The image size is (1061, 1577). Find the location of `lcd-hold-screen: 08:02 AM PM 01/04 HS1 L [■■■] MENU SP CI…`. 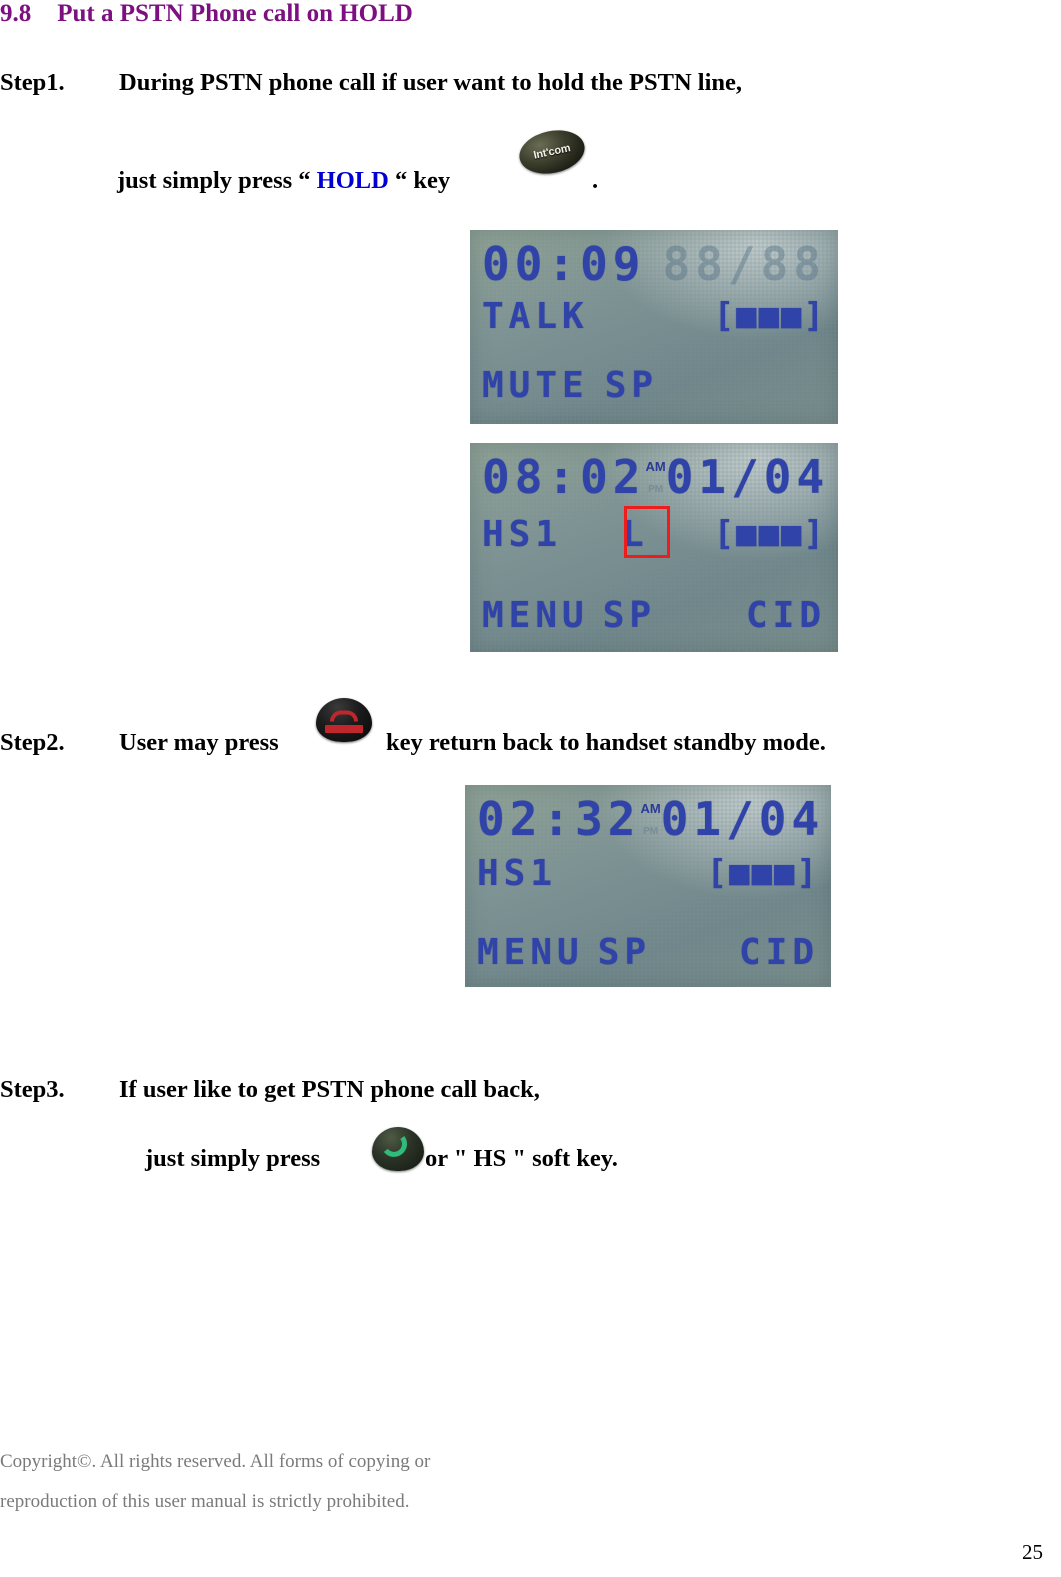

lcd-hold-screen: 08:02 AM PM 01/04 HS1 L [■■■] MENU SP CI… is located at coordinates (654, 547).